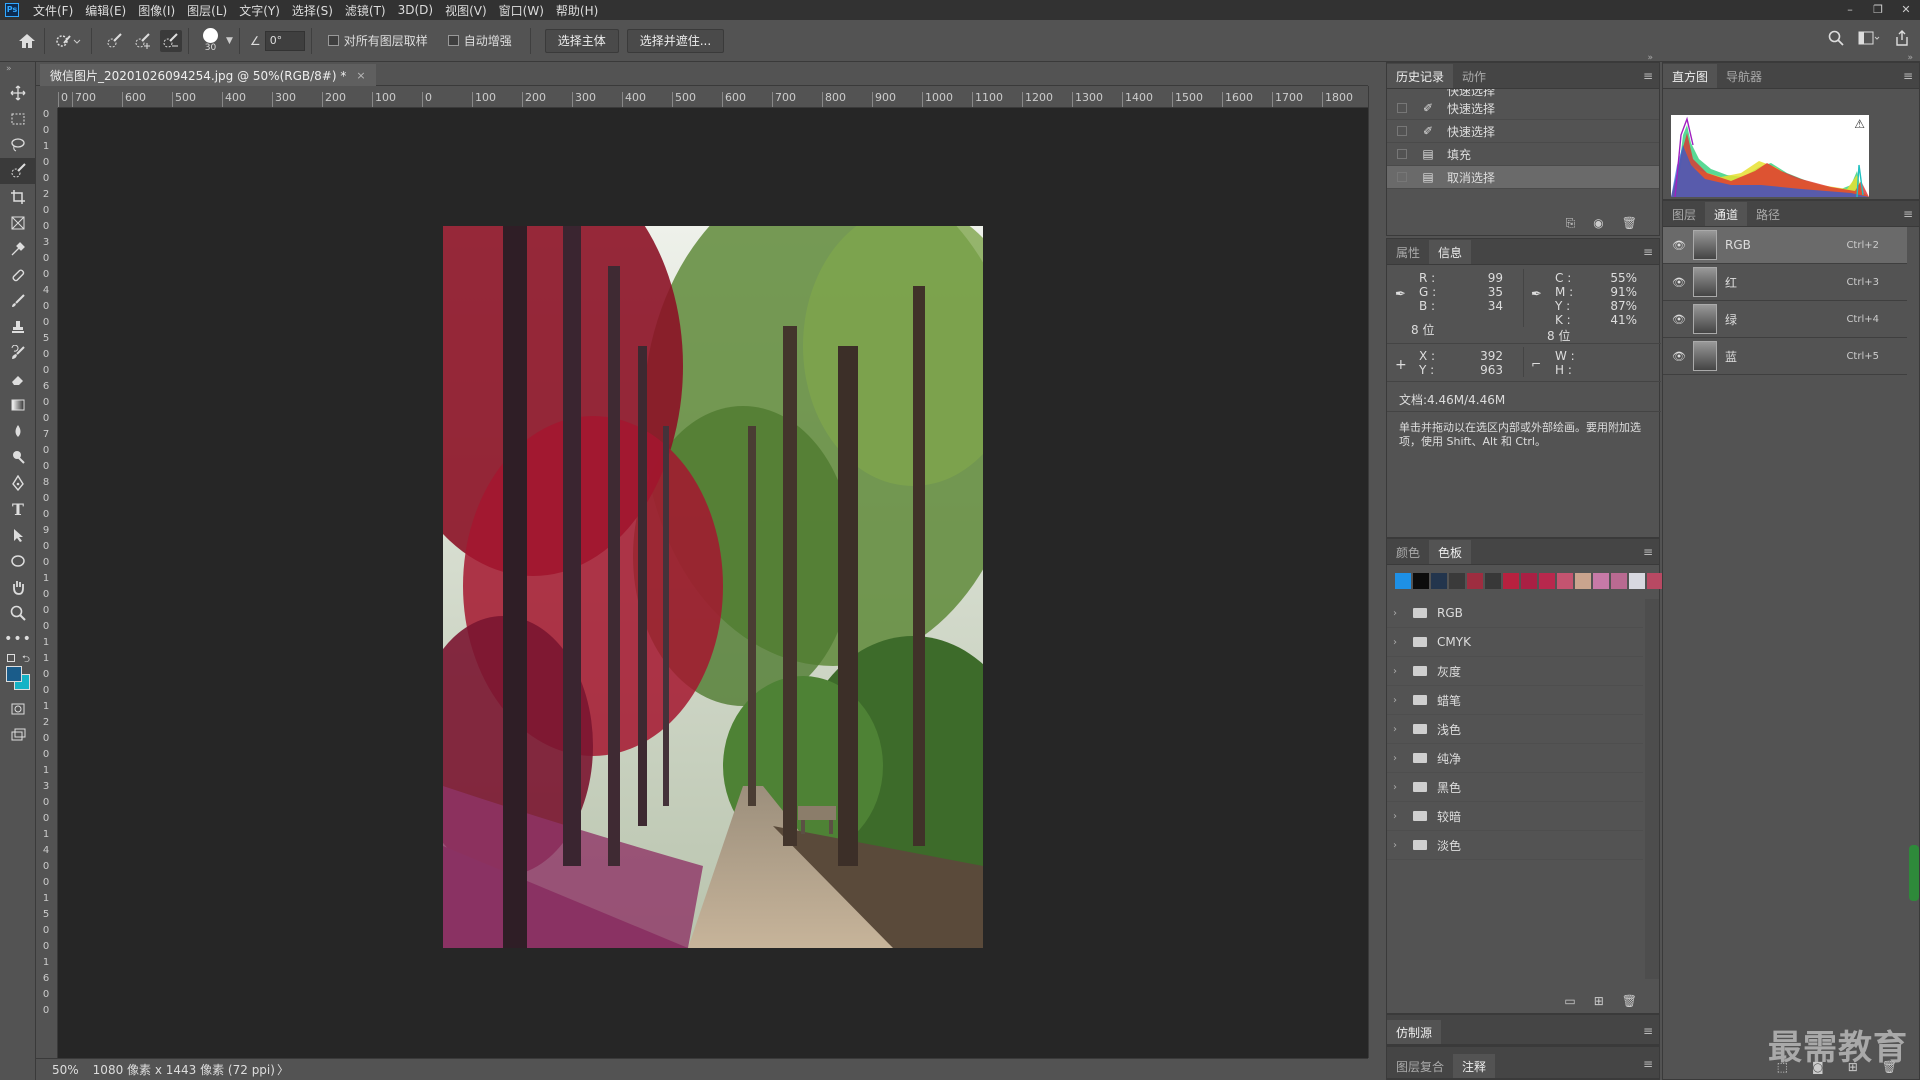 Image resolution: width=1920 pixels, height=1080 pixels. What do you see at coordinates (1474, 1066) in the screenshot?
I see `tab-notes: 注释` at bounding box center [1474, 1066].